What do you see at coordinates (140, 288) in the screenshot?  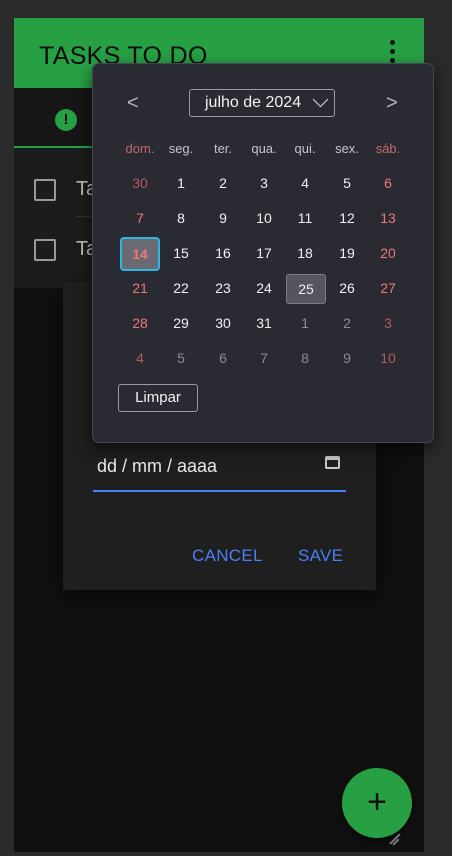 I see `calendar-day: 21` at bounding box center [140, 288].